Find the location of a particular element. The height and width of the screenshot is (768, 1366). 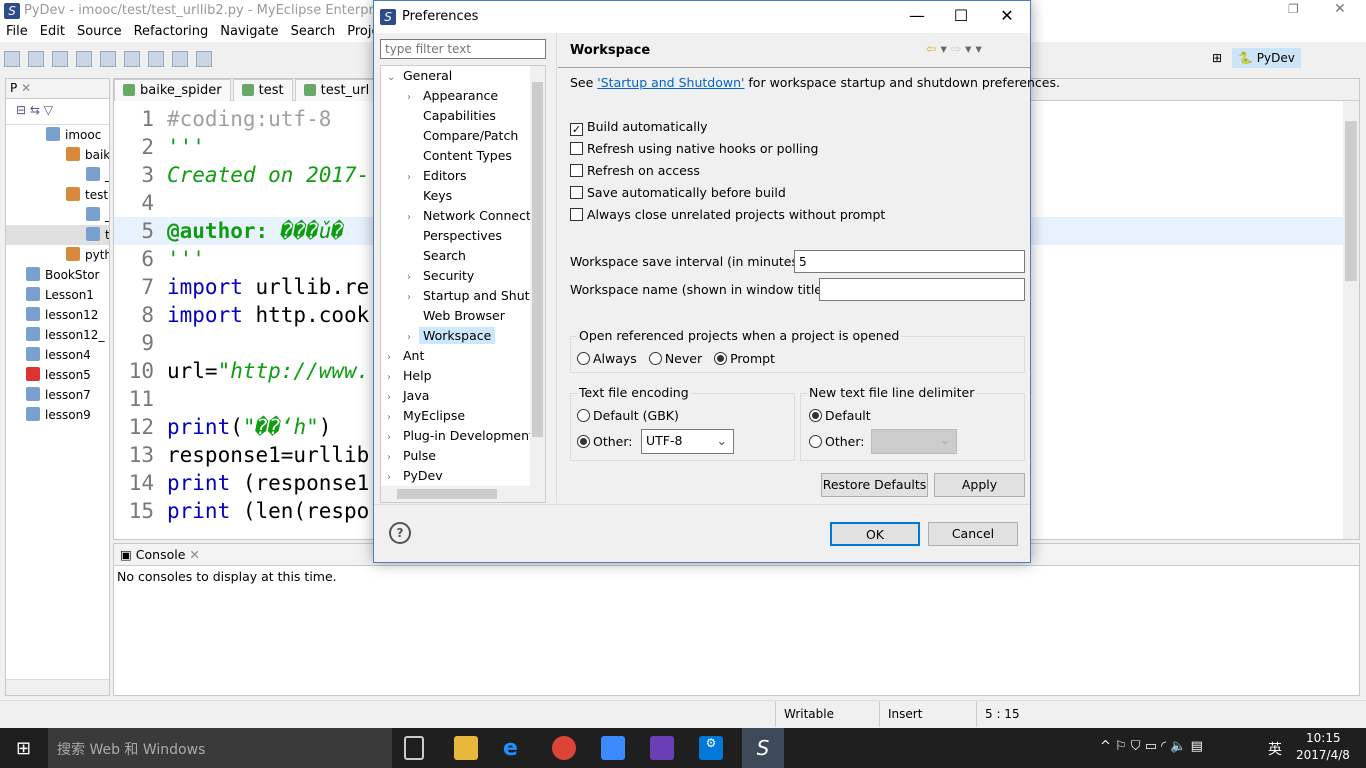

save-icon is located at coordinates (36, 59).